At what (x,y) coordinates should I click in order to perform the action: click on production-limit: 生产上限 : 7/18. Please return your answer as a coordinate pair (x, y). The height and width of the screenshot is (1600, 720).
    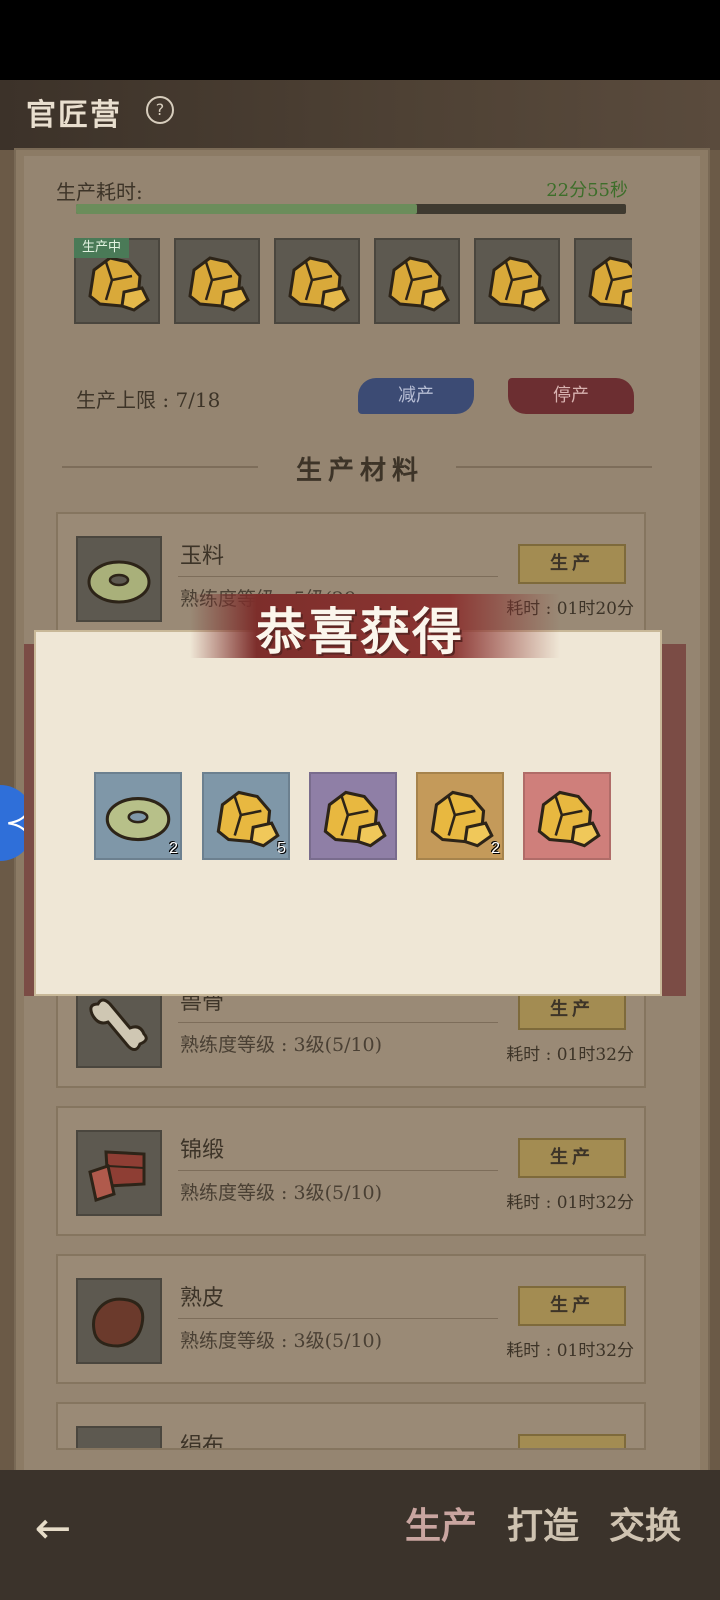
    Looking at the image, I should click on (148, 400).